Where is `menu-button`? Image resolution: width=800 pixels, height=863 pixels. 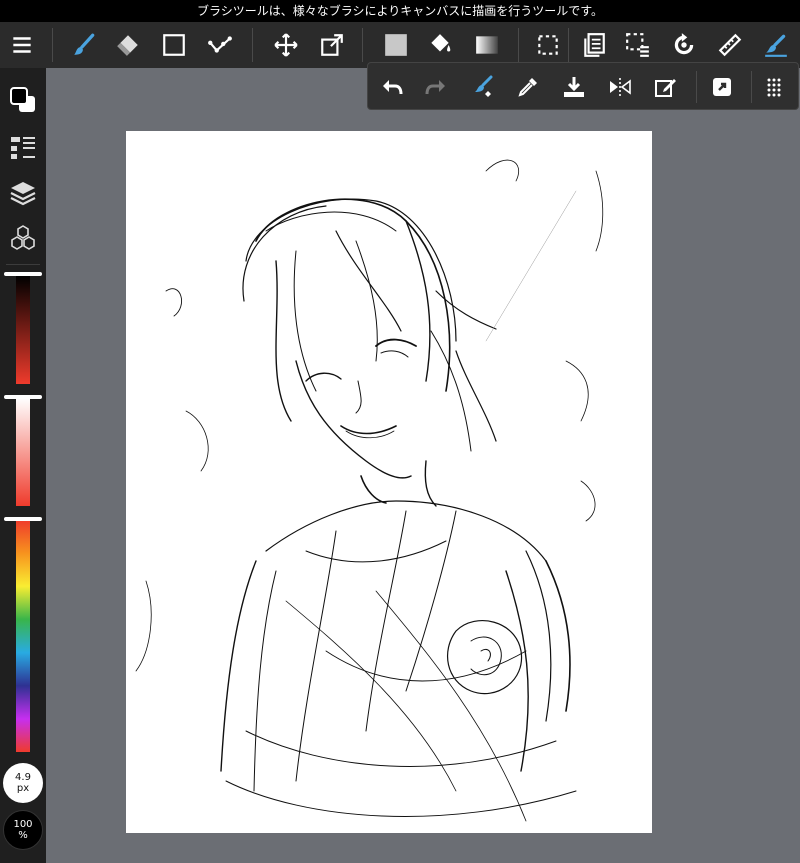
menu-button is located at coordinates (22, 45).